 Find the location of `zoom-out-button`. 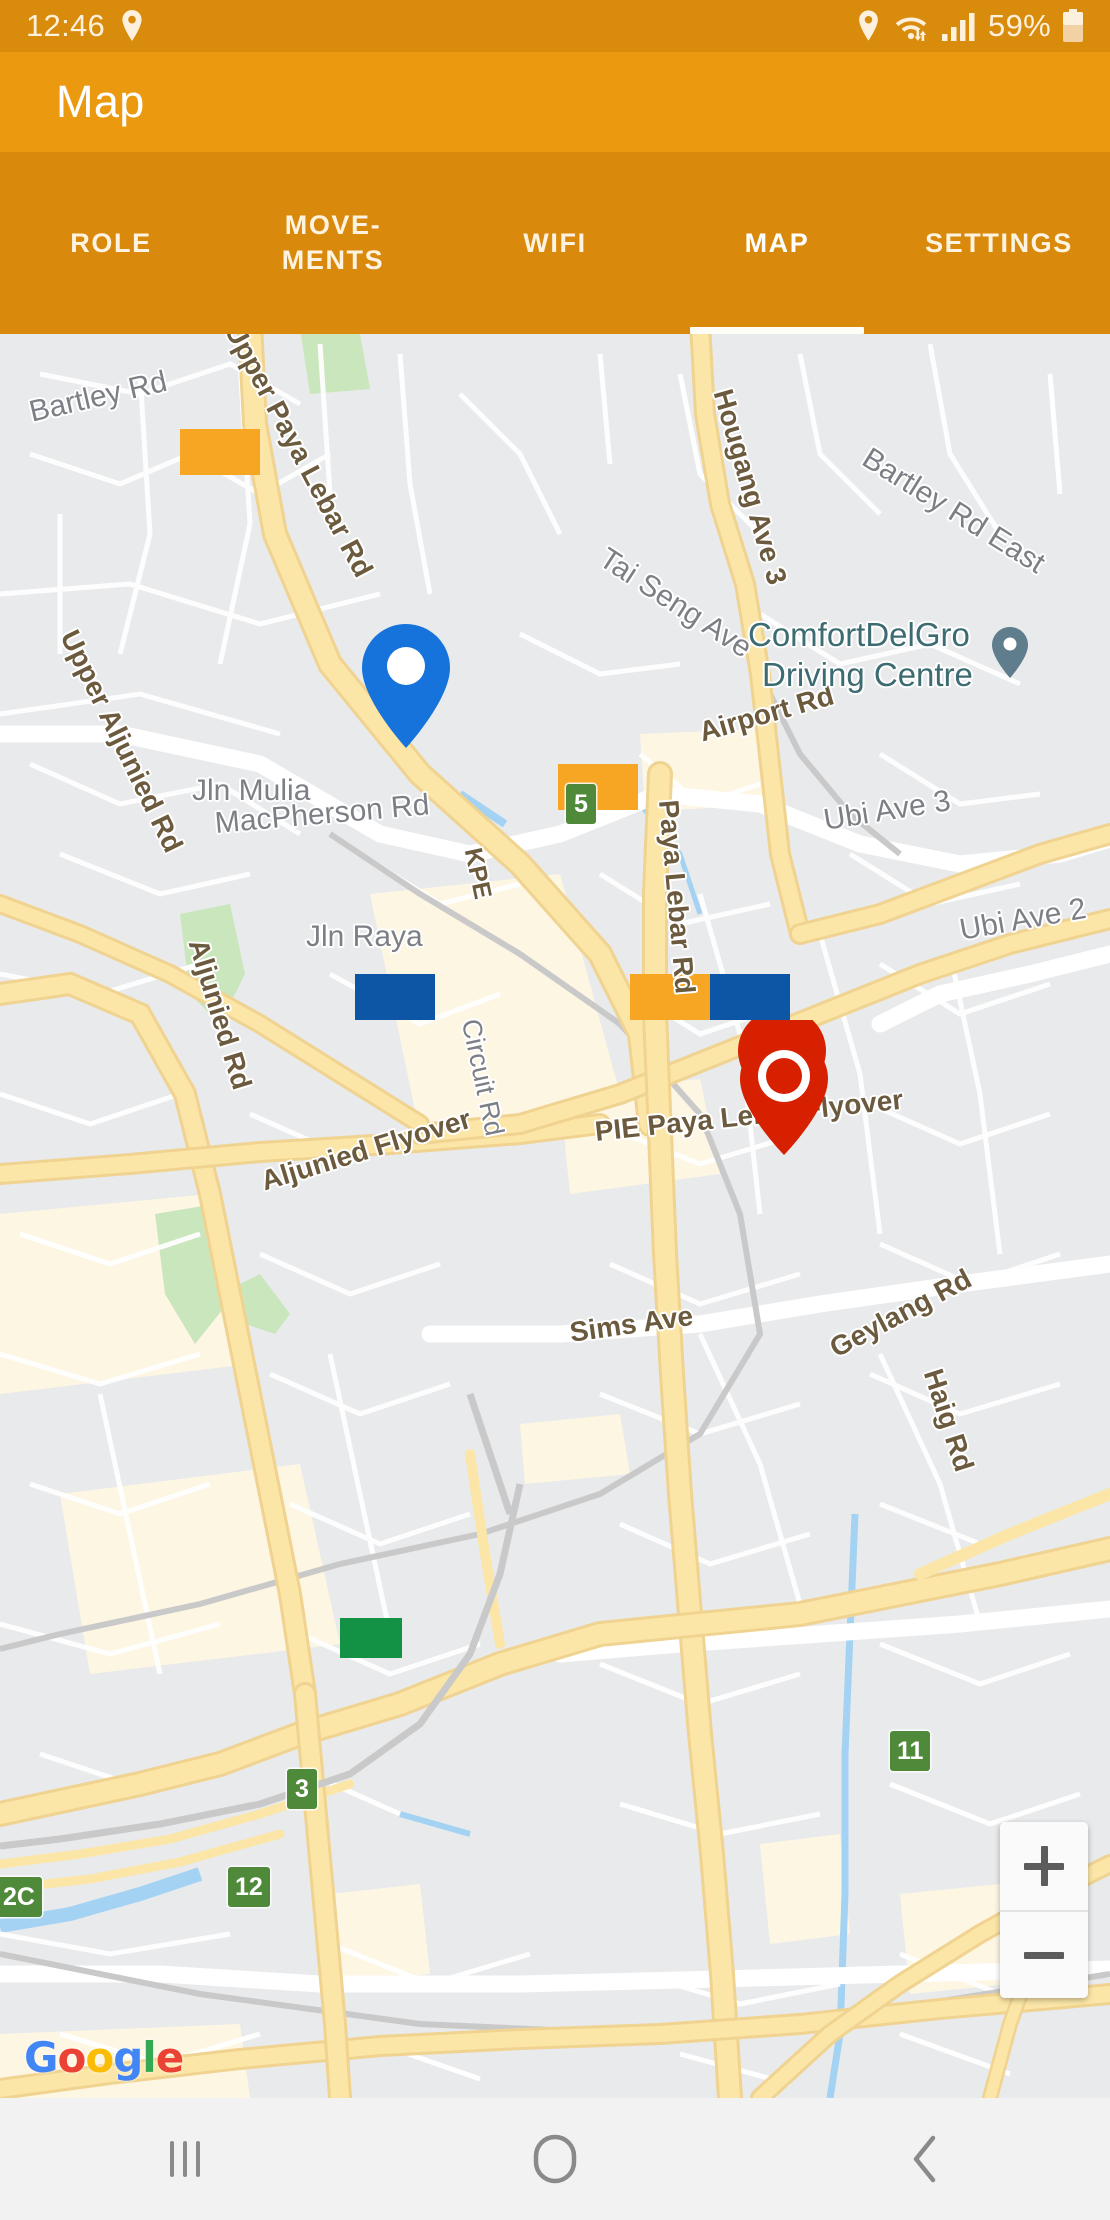

zoom-out-button is located at coordinates (1044, 1954).